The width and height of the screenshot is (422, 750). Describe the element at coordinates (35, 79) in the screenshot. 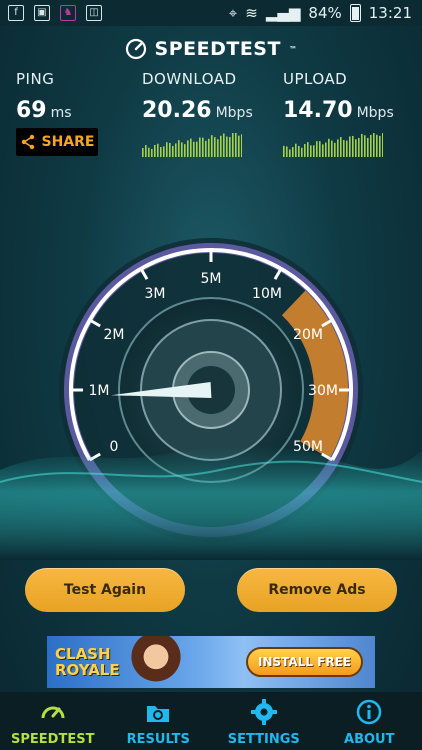

I see `ping-label: PING` at that location.